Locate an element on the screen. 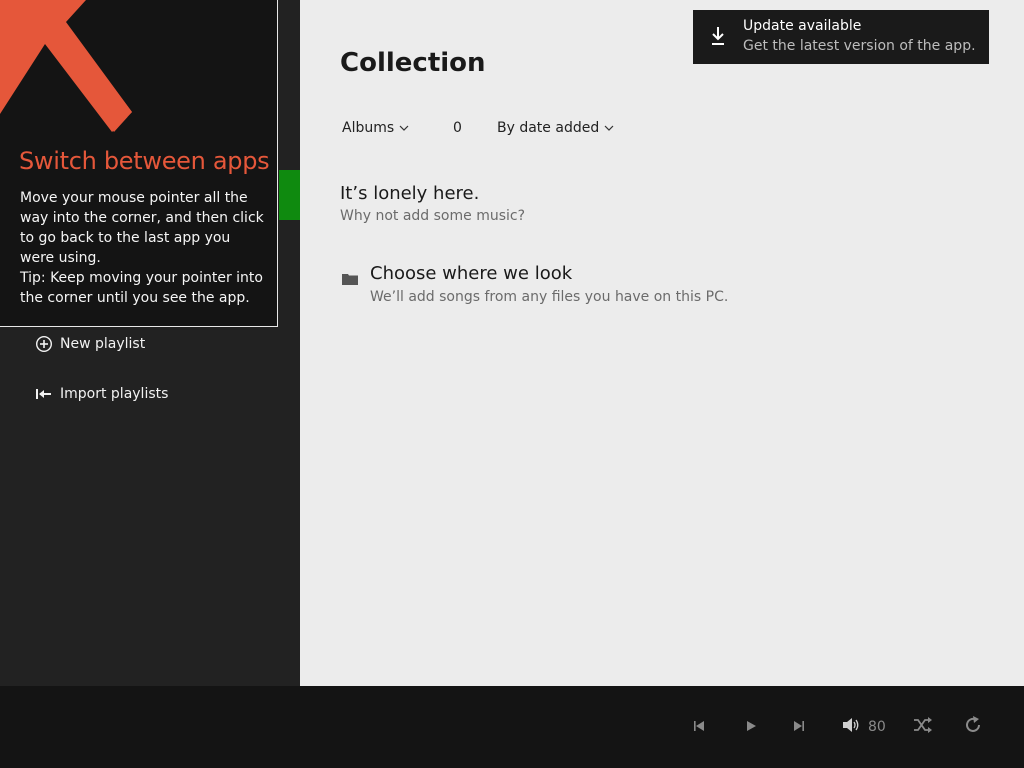 This screenshot has height=768, width=1024. sort-dropdown-label: By date added is located at coordinates (548, 128).